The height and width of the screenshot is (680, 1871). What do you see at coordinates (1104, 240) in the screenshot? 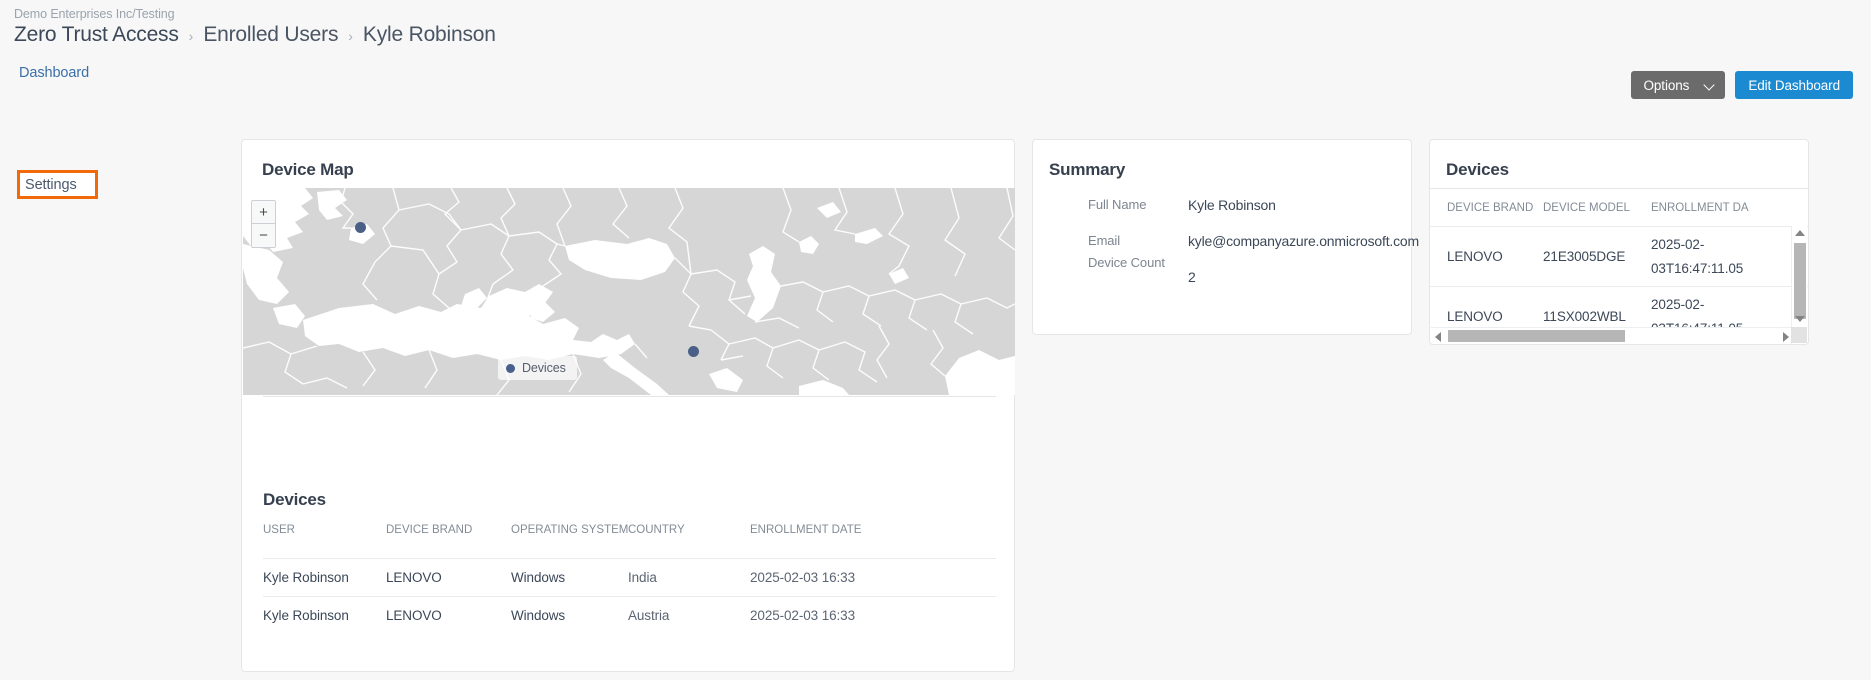
I see `summary-label: Email` at bounding box center [1104, 240].